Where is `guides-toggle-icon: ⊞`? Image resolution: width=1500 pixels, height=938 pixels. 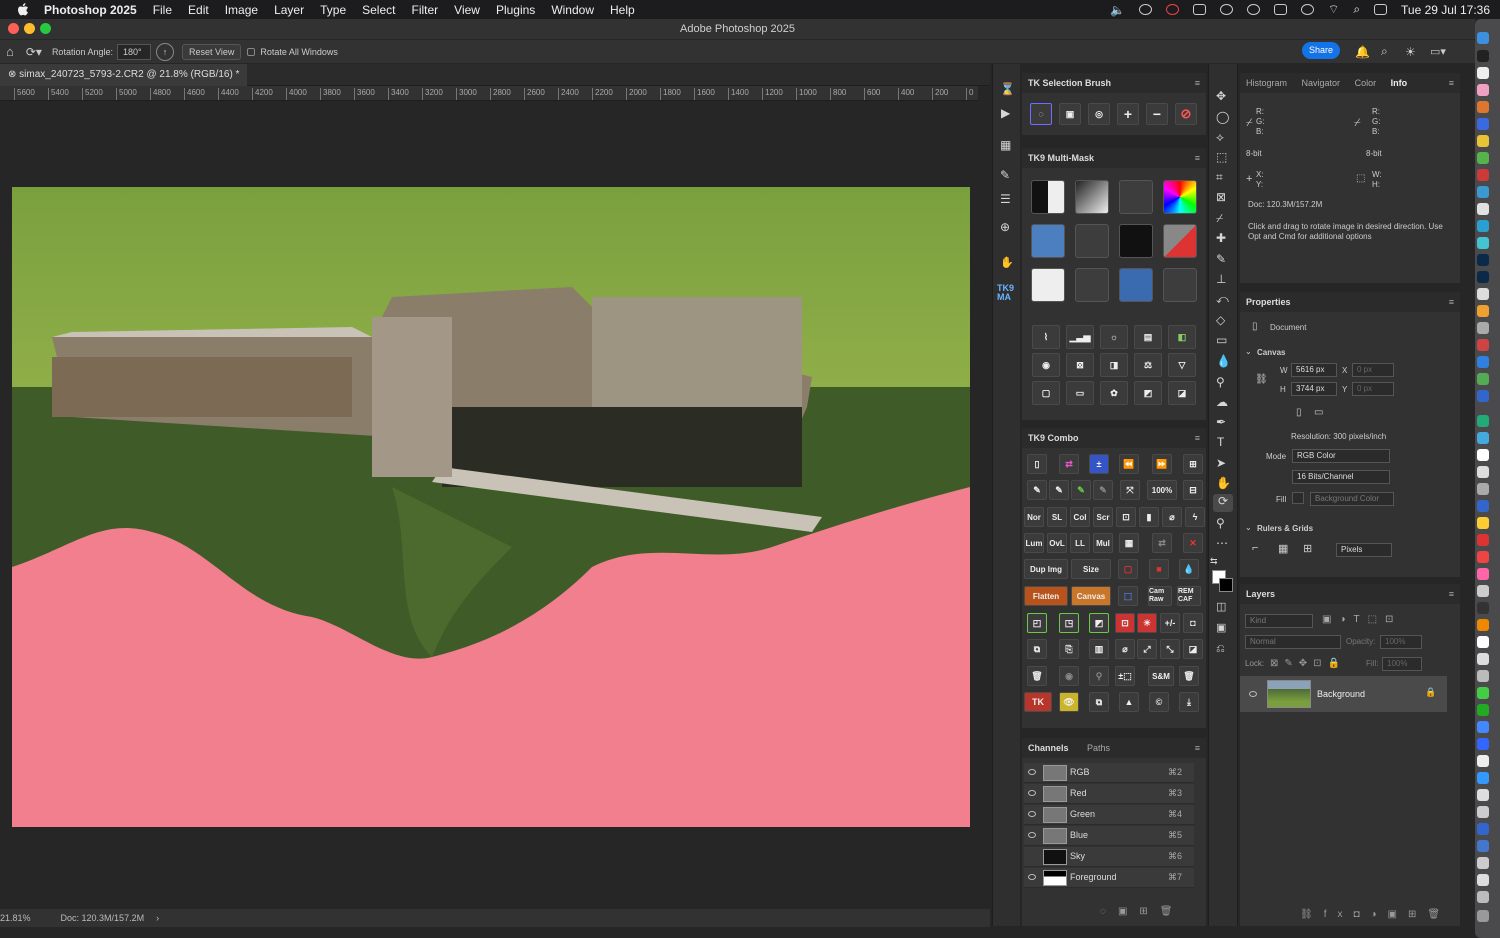
guides-toggle-icon: ⊞ is located at coordinates (1307, 548).